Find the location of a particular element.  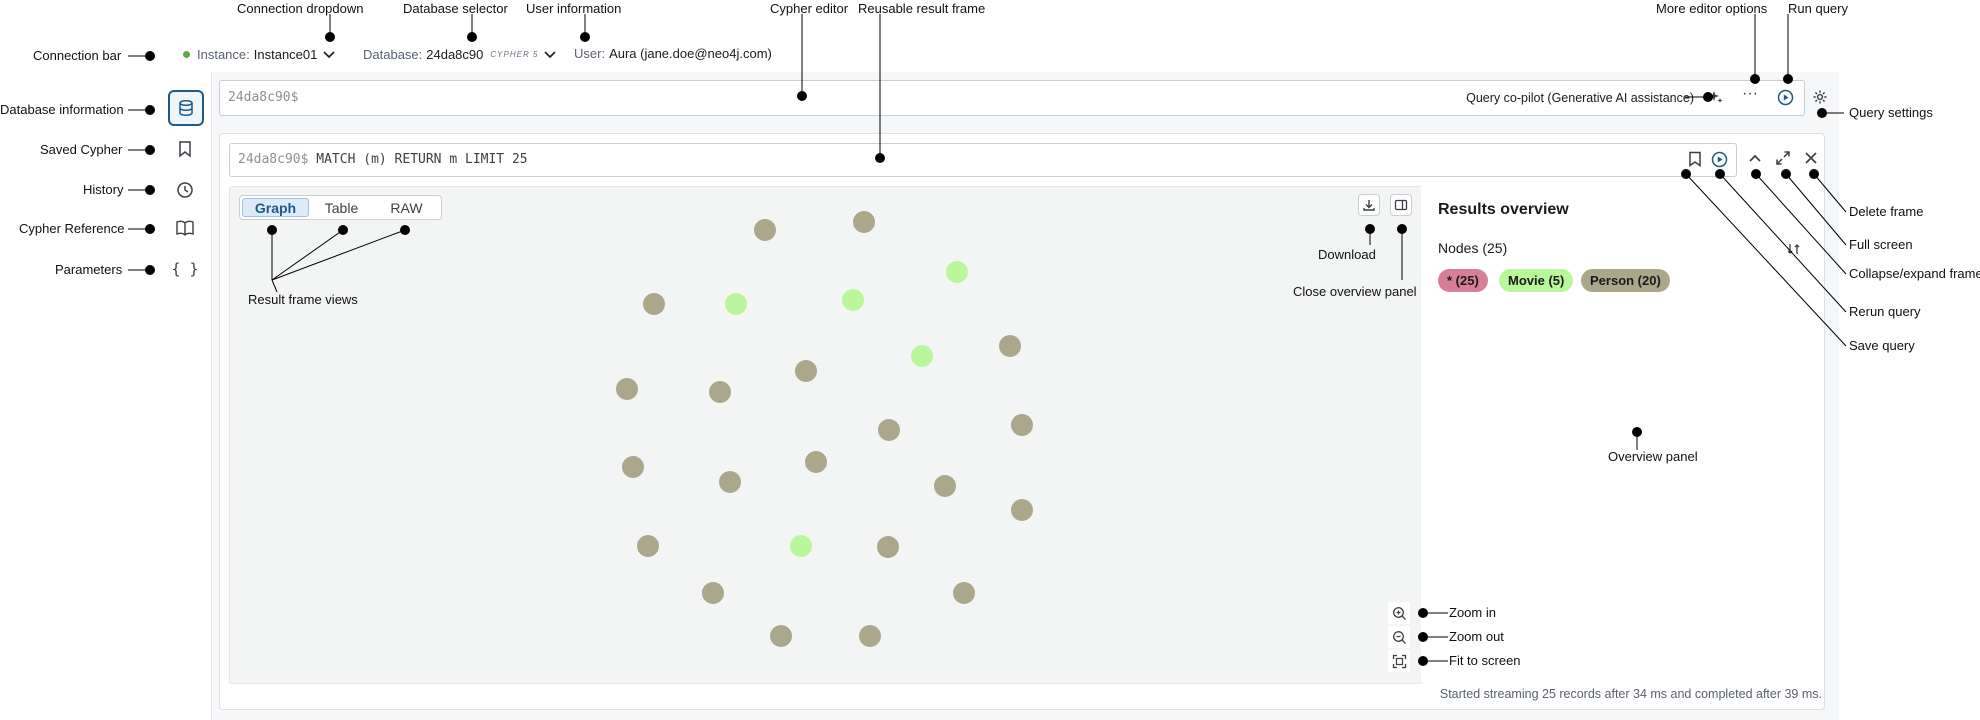

result-view-tabs: Graph Table RAW is located at coordinates (340, 207).